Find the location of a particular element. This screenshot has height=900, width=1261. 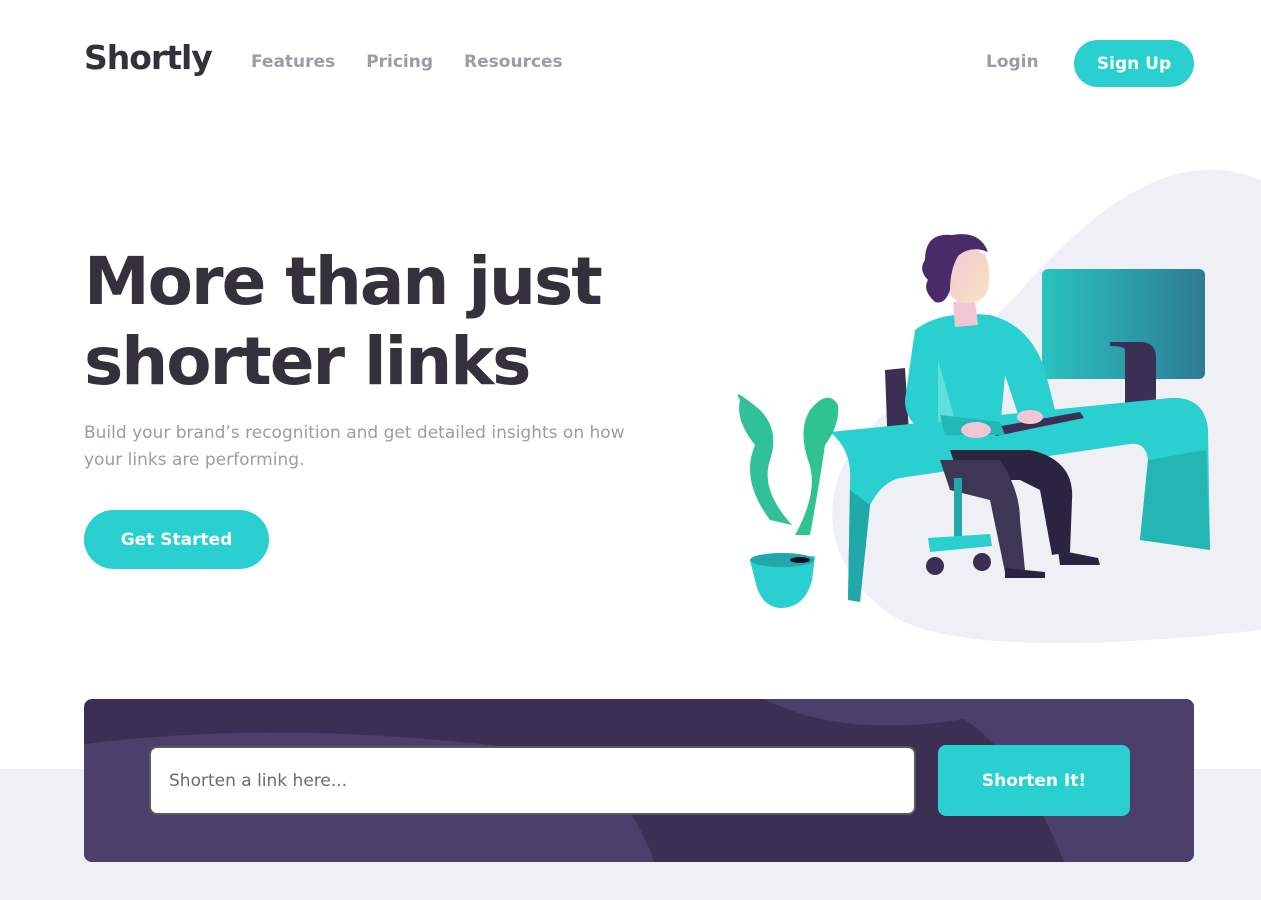

shorten-it-button: Shorten It! is located at coordinates (1034, 780).